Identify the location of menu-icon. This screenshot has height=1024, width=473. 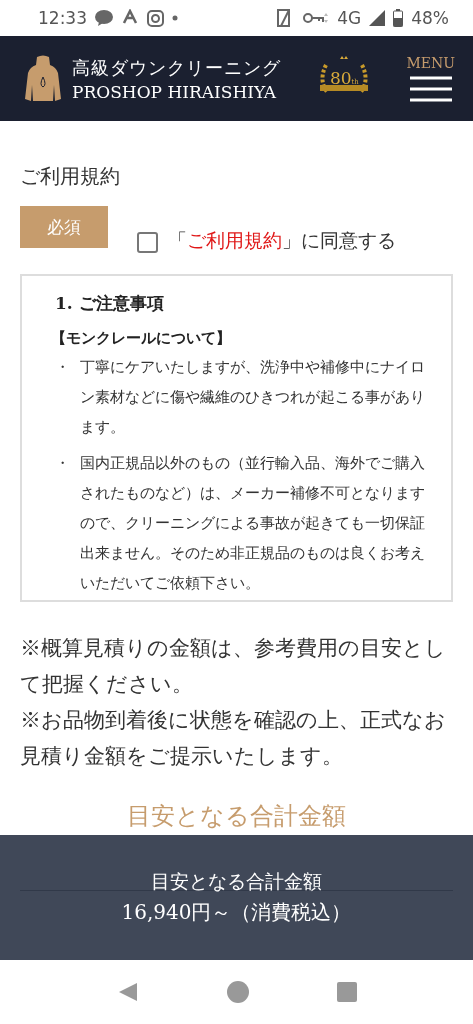
(430, 88).